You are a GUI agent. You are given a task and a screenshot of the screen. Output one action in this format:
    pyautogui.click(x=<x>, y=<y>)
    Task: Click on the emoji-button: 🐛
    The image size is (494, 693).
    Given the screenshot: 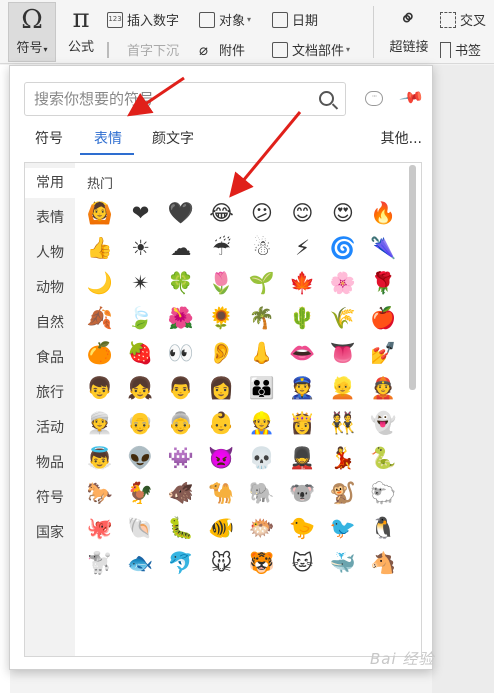 What is the action you would take?
    pyautogui.click(x=181, y=528)
    